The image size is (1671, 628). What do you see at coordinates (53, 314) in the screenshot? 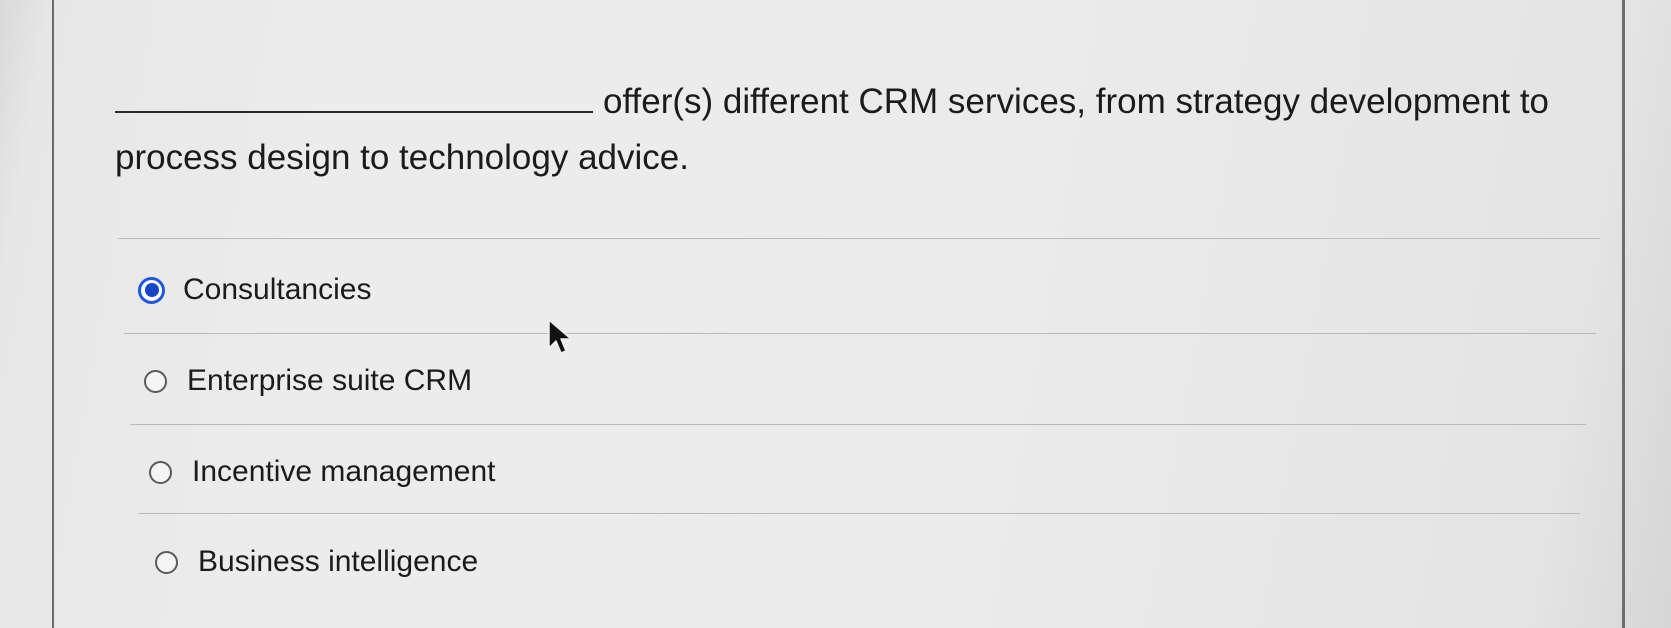
I see `left-panel-border` at bounding box center [53, 314].